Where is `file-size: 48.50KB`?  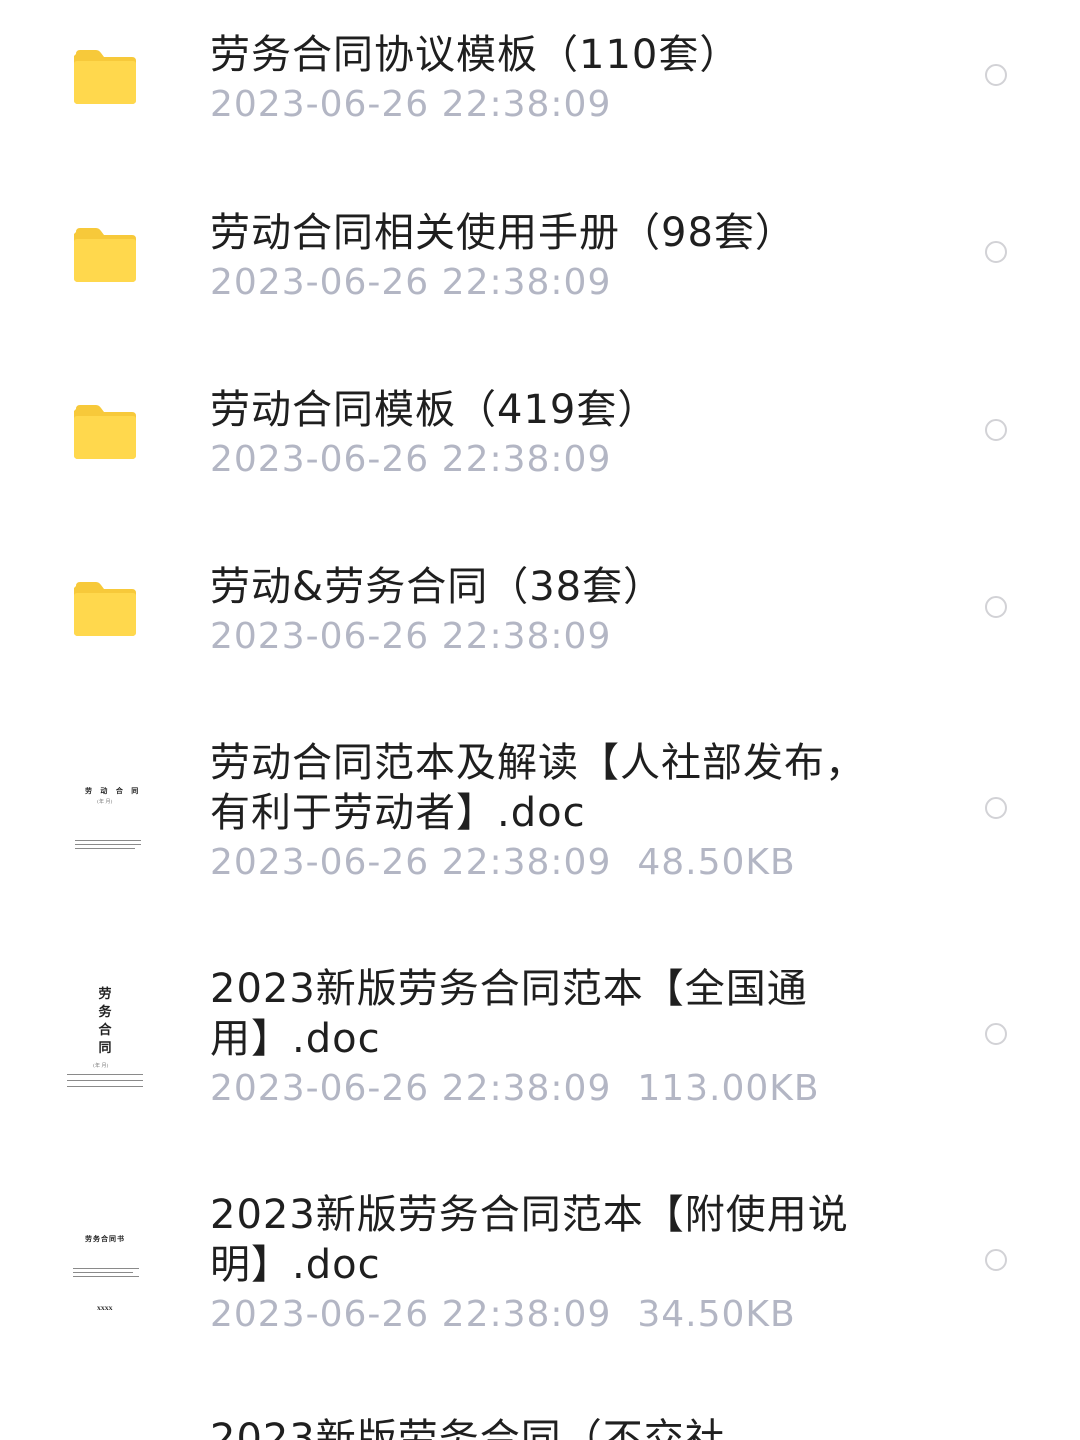 file-size: 48.50KB is located at coordinates (716, 862).